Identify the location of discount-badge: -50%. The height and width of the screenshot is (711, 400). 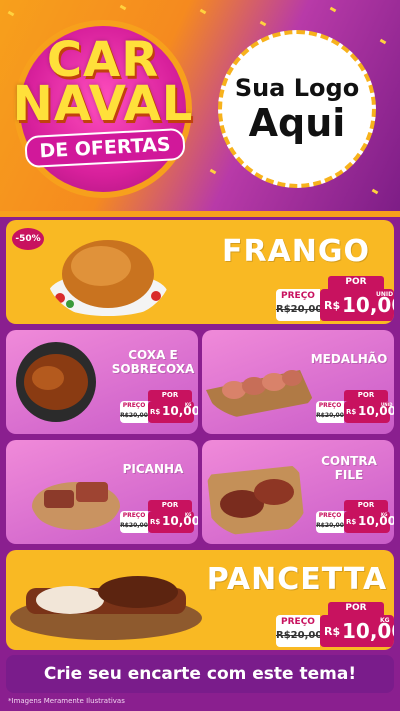
(28, 239).